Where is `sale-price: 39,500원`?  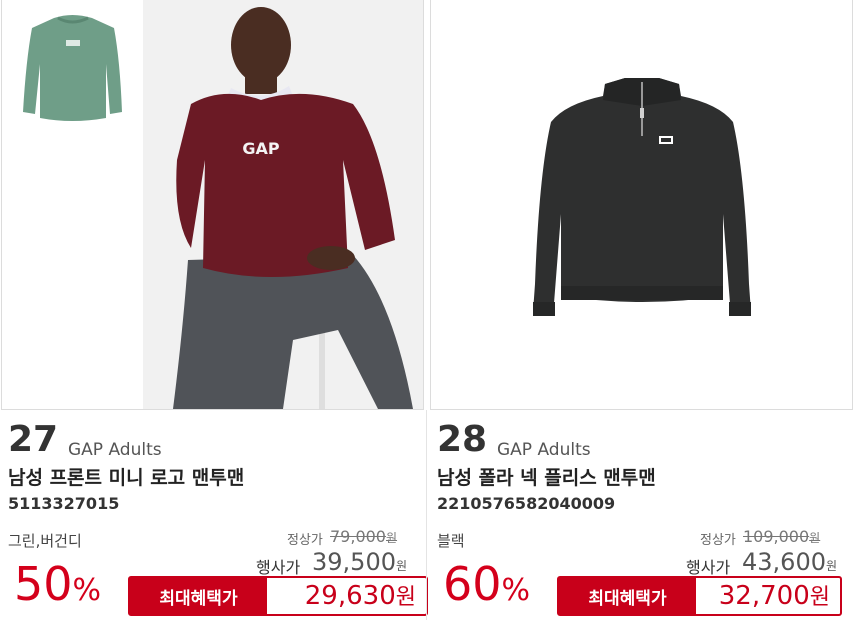 sale-price: 39,500원 is located at coordinates (360, 562).